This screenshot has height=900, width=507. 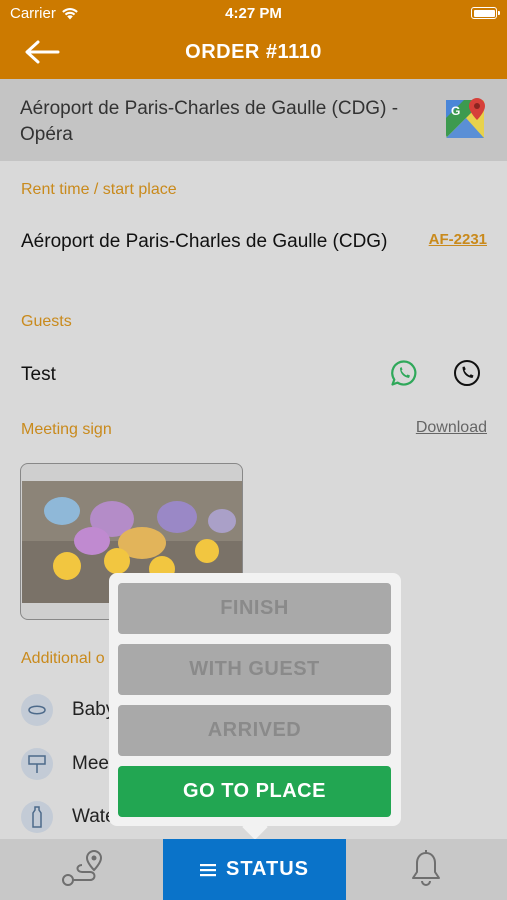 What do you see at coordinates (467, 119) in the screenshot?
I see `google-maps-icon: G` at bounding box center [467, 119].